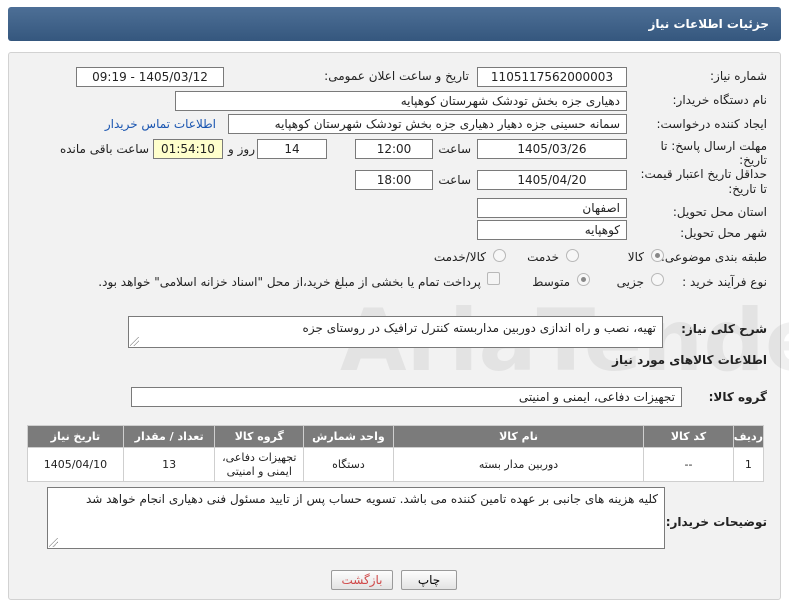 The image size is (789, 606). Describe the element at coordinates (657, 255) in the screenshot. I see `category-radio-goods` at that location.